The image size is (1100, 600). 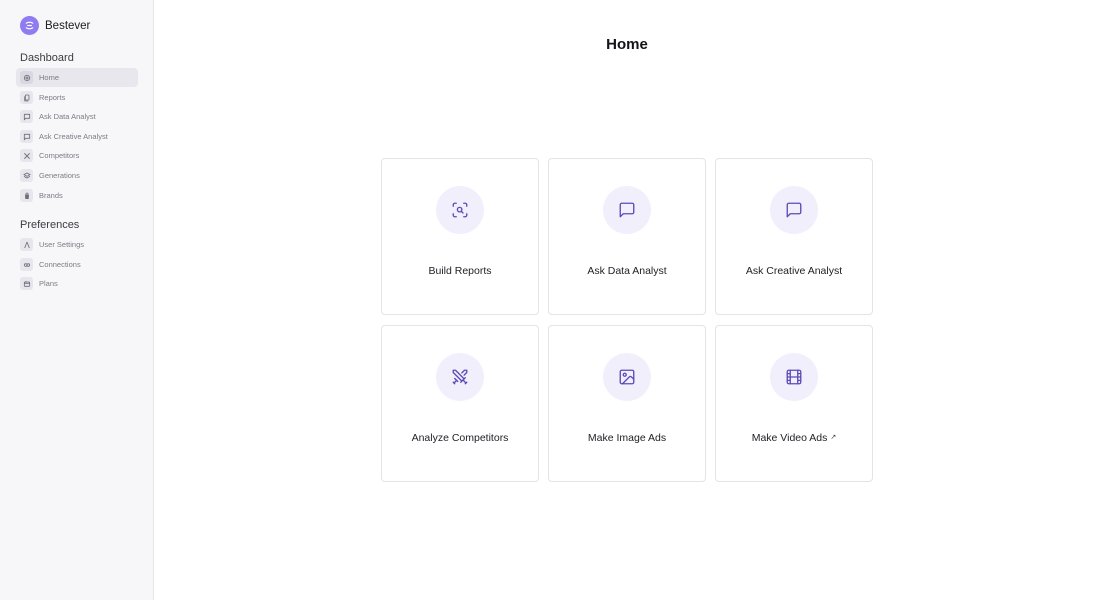 I want to click on sidebar-item-home: Home, so click(x=77, y=77).